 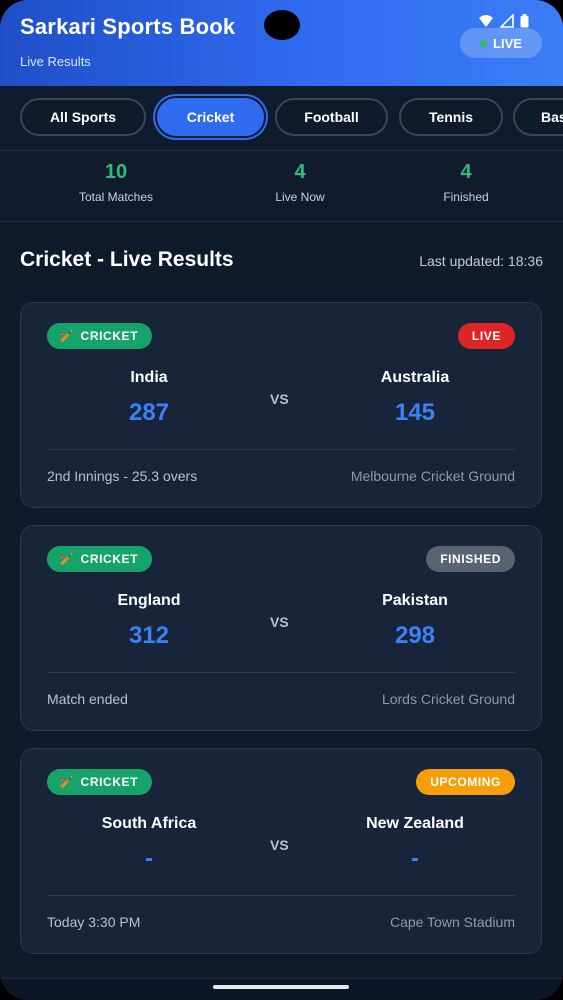 What do you see at coordinates (55, 61) in the screenshot?
I see `app-subtitle: Live Results` at bounding box center [55, 61].